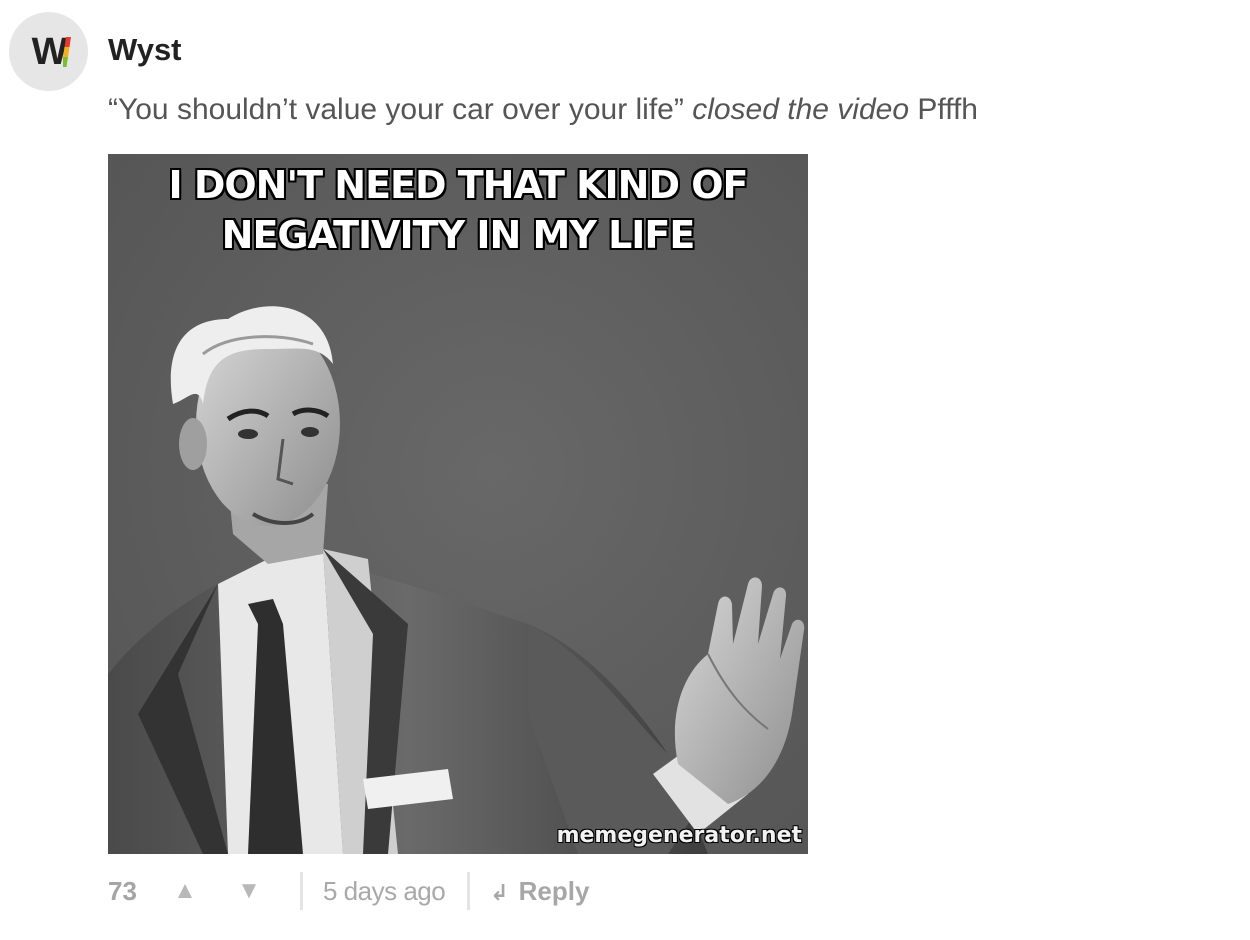  I want to click on reply-button: ↲ Reply, so click(539, 891).